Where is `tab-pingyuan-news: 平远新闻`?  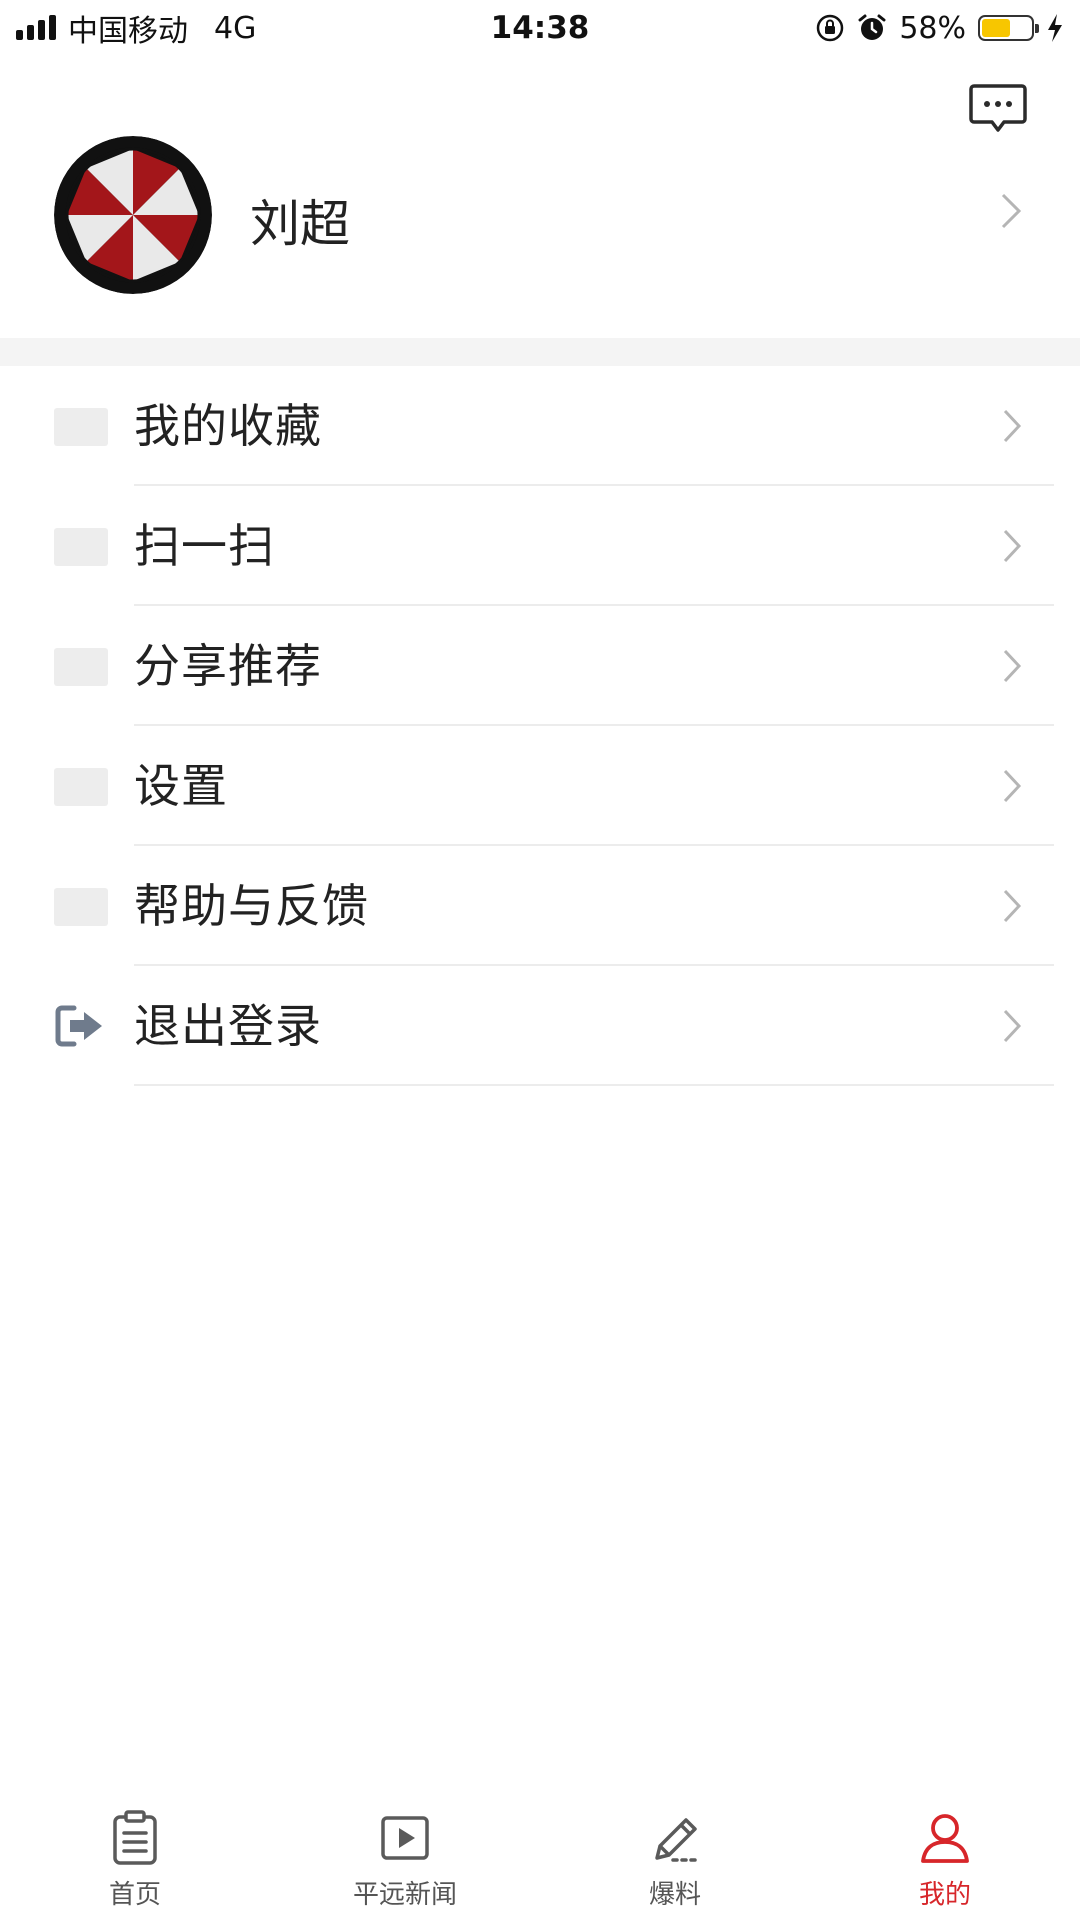 tab-pingyuan-news: 平远新闻 is located at coordinates (405, 1855).